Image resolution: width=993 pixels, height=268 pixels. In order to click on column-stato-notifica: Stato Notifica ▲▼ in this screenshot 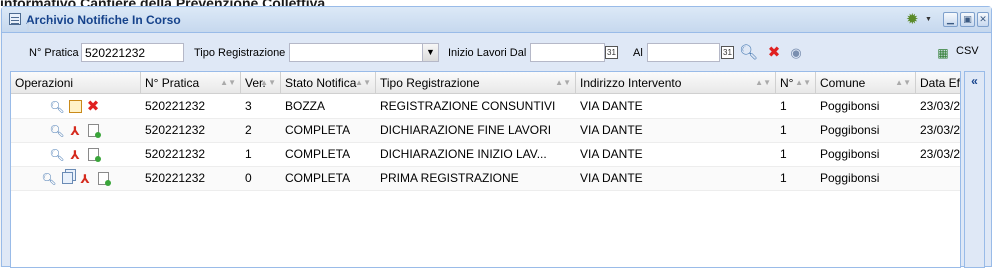, I will do `click(328, 83)`.